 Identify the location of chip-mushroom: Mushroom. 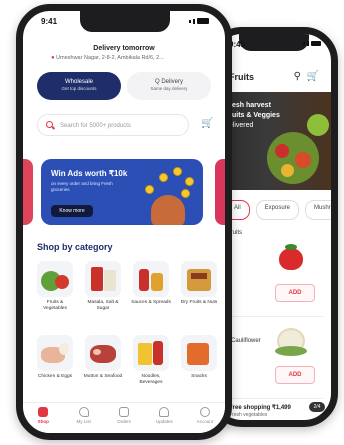
(318, 210).